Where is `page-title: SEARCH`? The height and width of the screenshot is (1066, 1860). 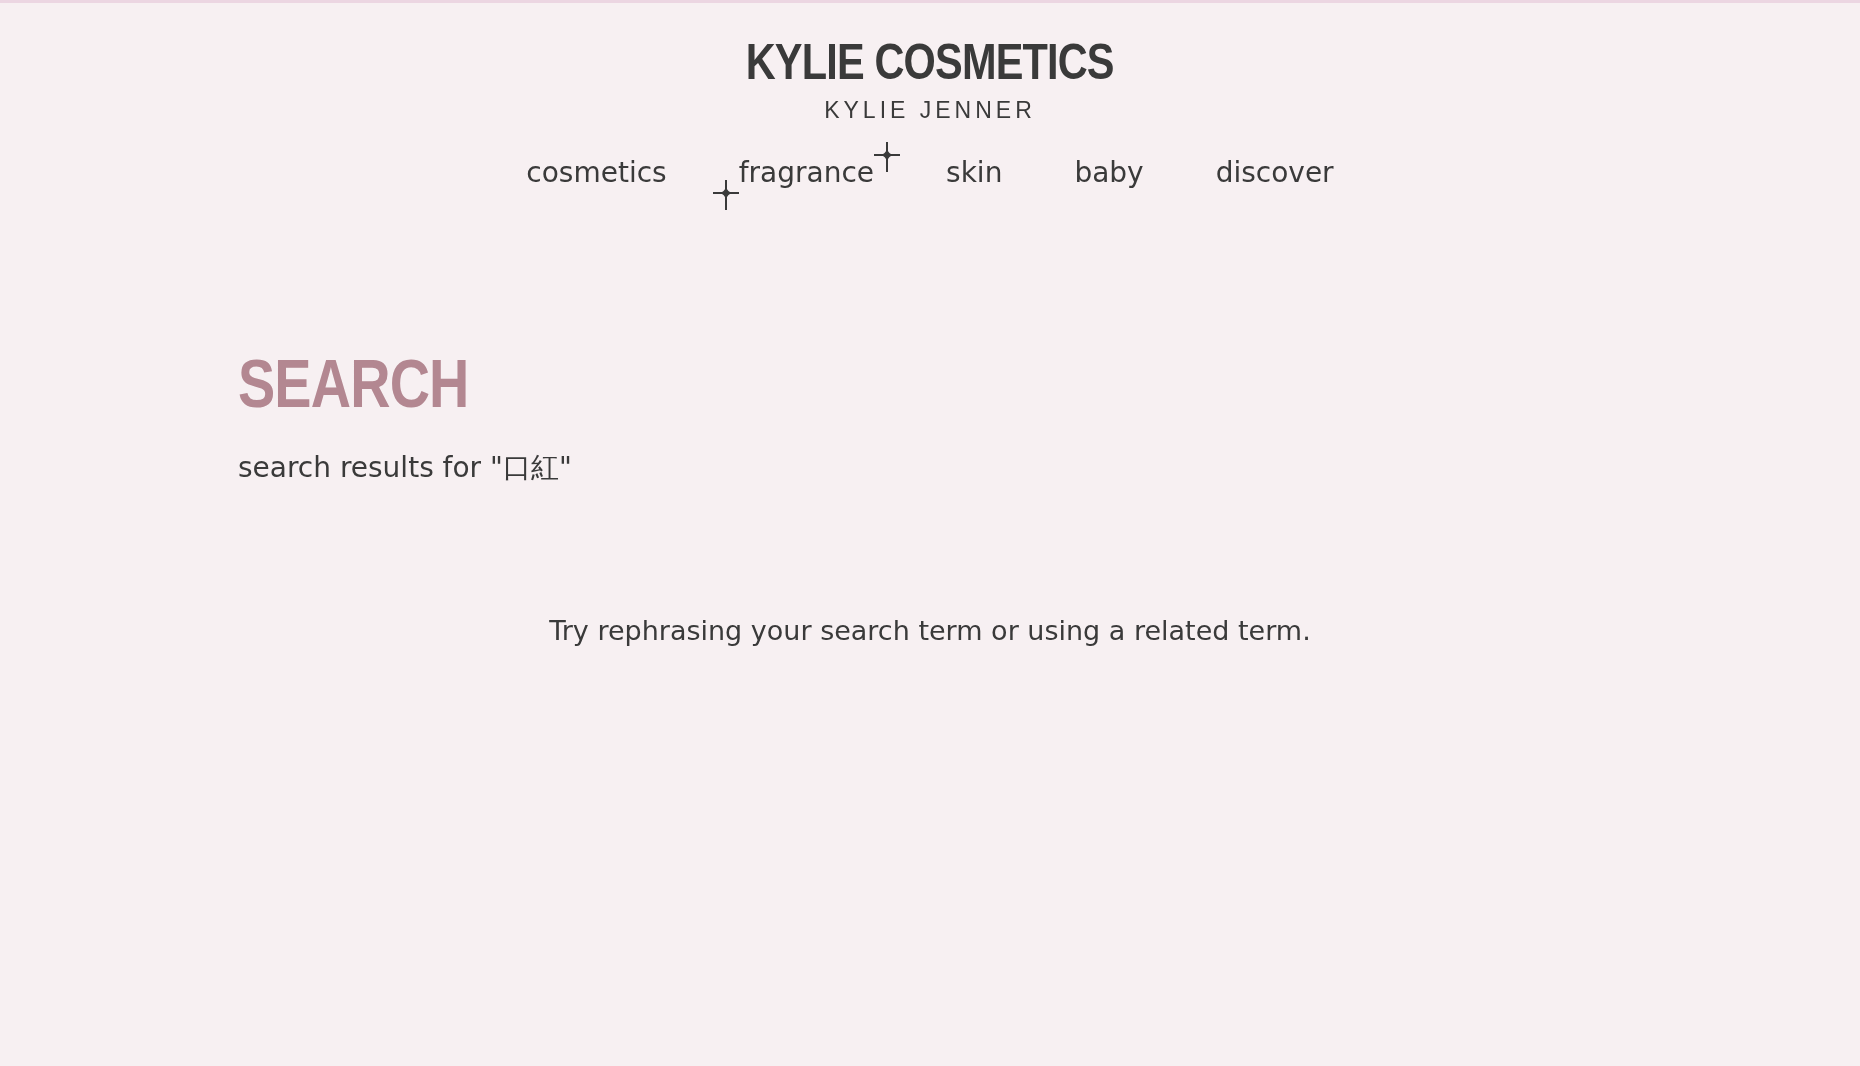
page-title: SEARCH is located at coordinates (354, 383).